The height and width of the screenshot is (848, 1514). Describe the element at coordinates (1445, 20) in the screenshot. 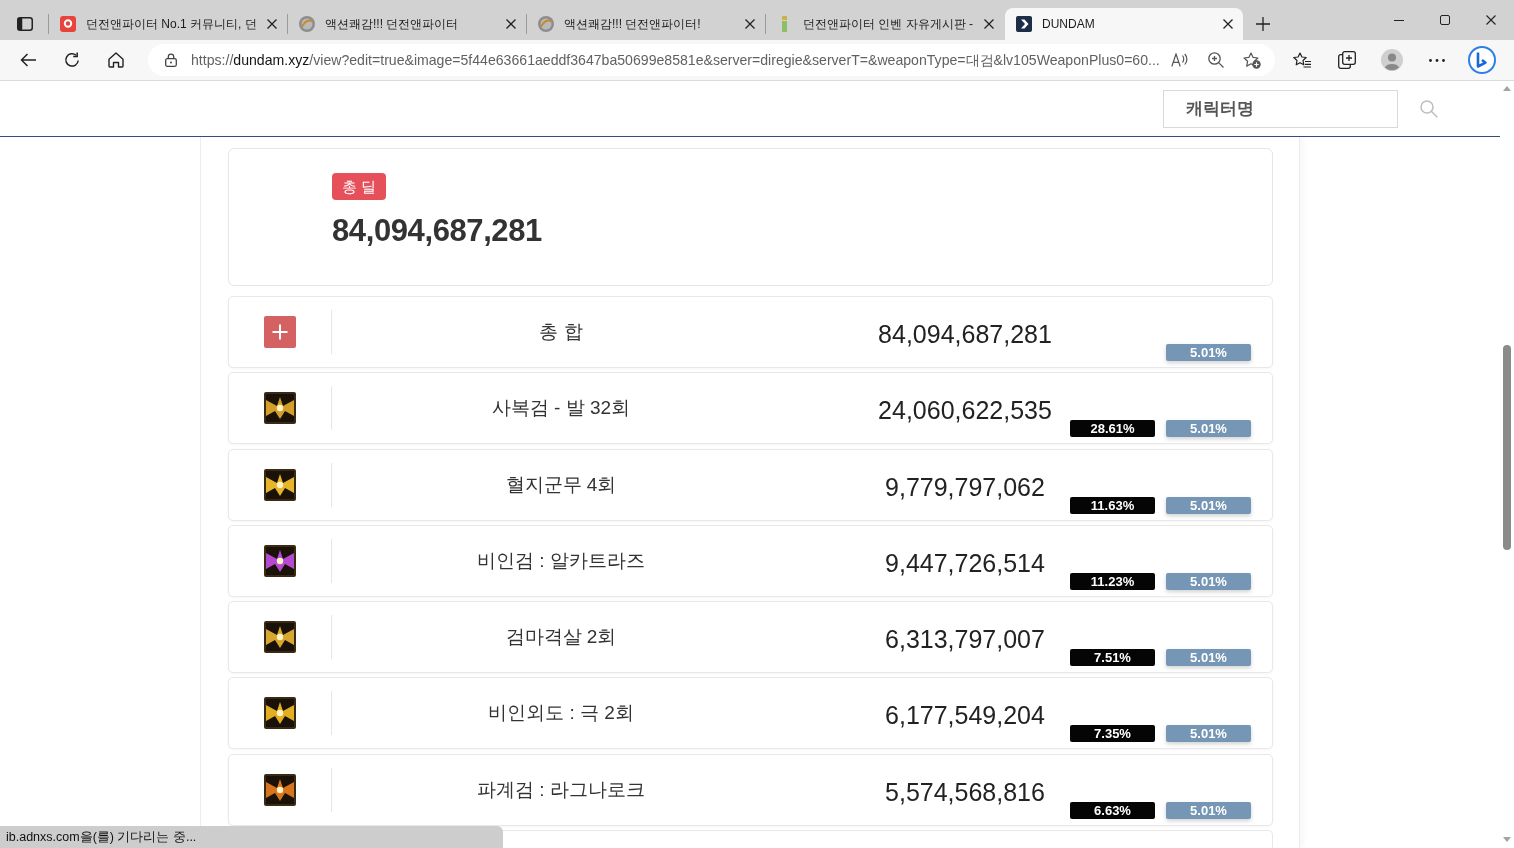

I see `maximize-icon` at that location.